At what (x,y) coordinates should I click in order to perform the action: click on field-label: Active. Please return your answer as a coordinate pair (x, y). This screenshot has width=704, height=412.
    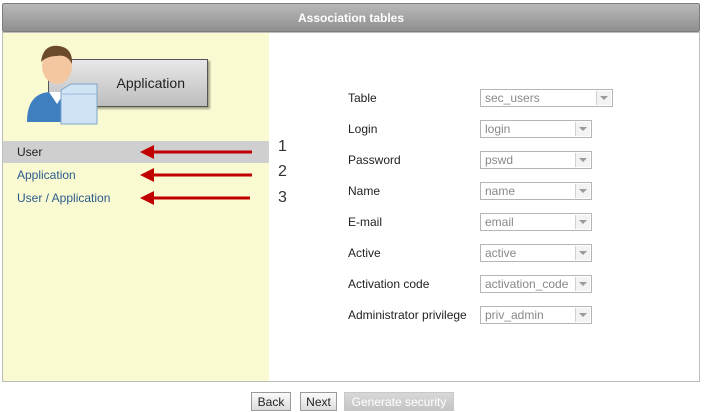
    Looking at the image, I should click on (364, 253).